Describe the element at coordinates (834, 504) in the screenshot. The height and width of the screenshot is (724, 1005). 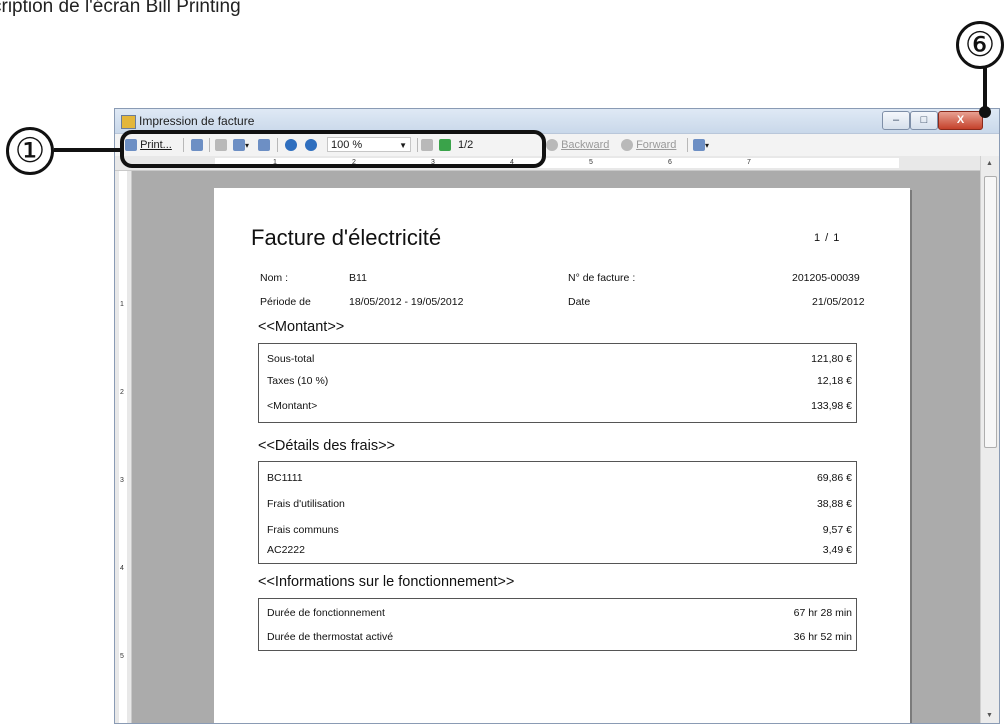
I see `row-value: 38,88 €` at that location.